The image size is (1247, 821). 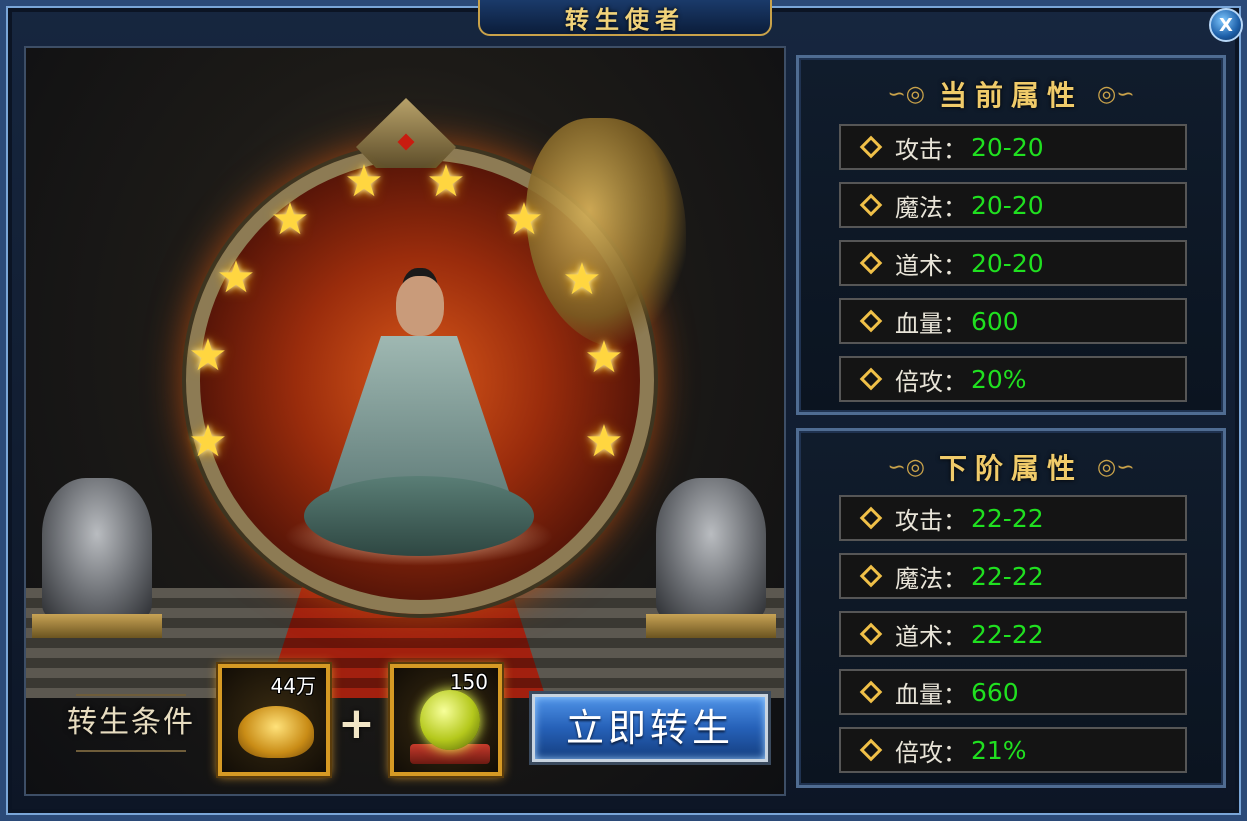 What do you see at coordinates (468, 682) in the screenshot?
I see `orb-count: 150` at bounding box center [468, 682].